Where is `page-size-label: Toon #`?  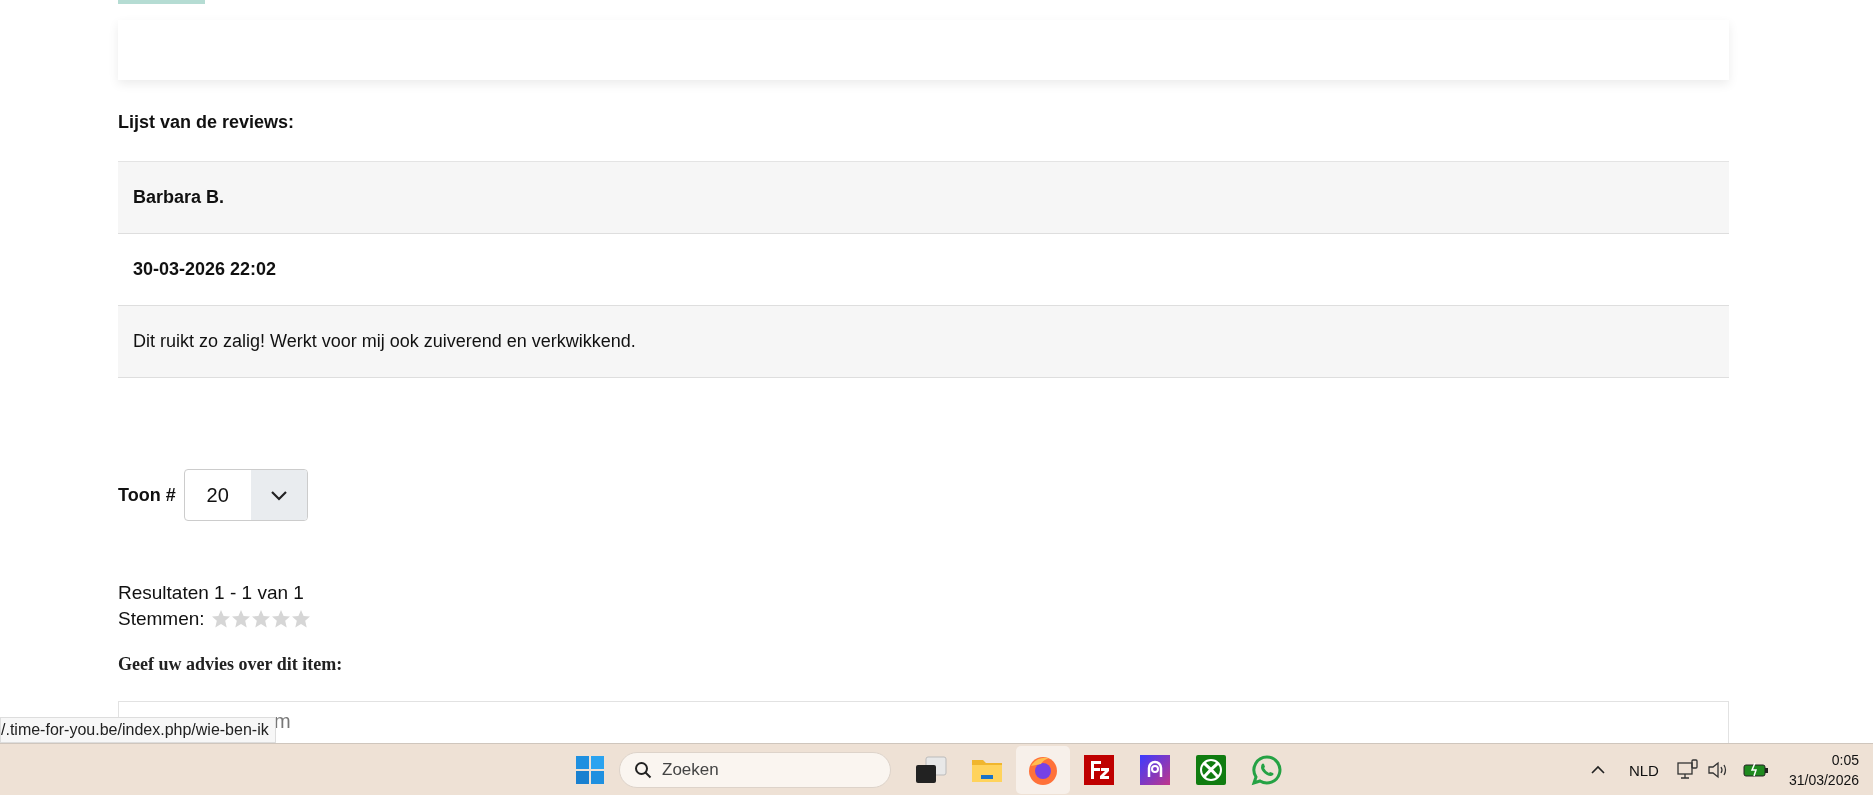 page-size-label: Toon # is located at coordinates (147, 495).